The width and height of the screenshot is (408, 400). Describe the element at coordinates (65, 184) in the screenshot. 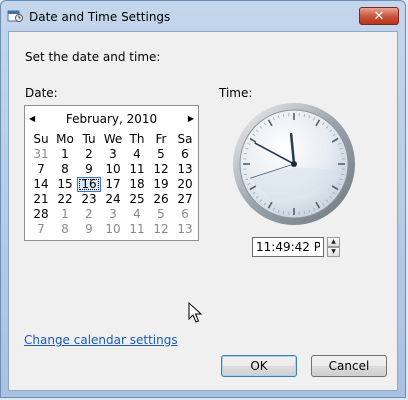

I see `calendar-day: 15` at that location.